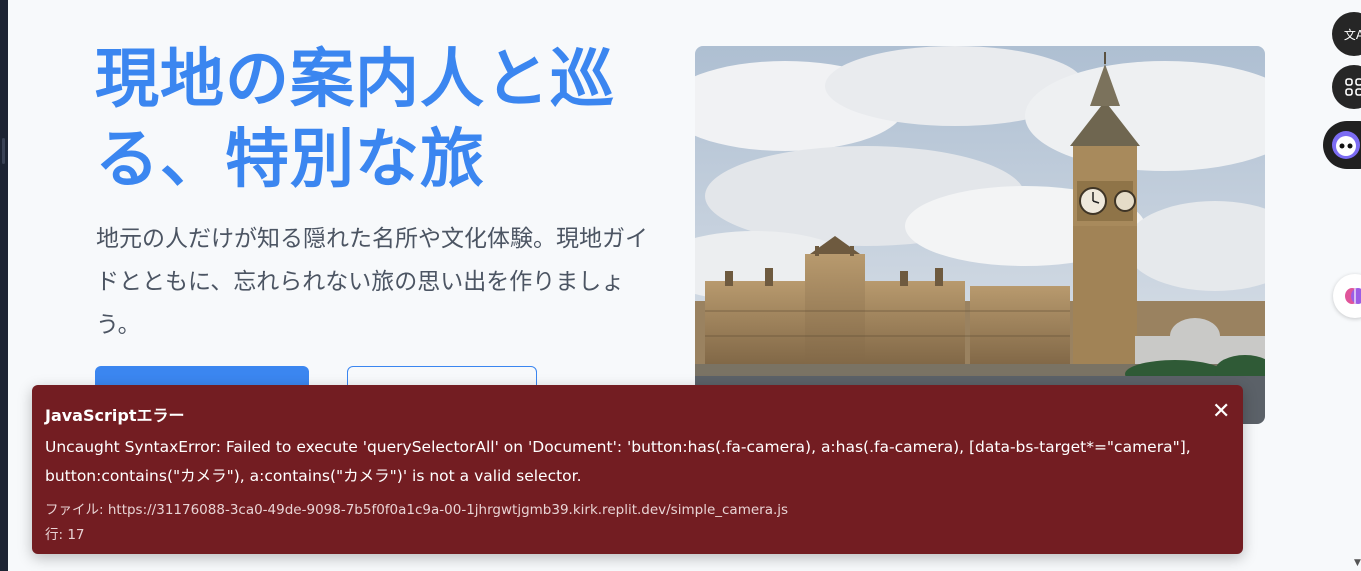 The height and width of the screenshot is (571, 1361). What do you see at coordinates (1357, 563) in the screenshot?
I see `scroll-down-arrow-icon: ▼` at bounding box center [1357, 563].